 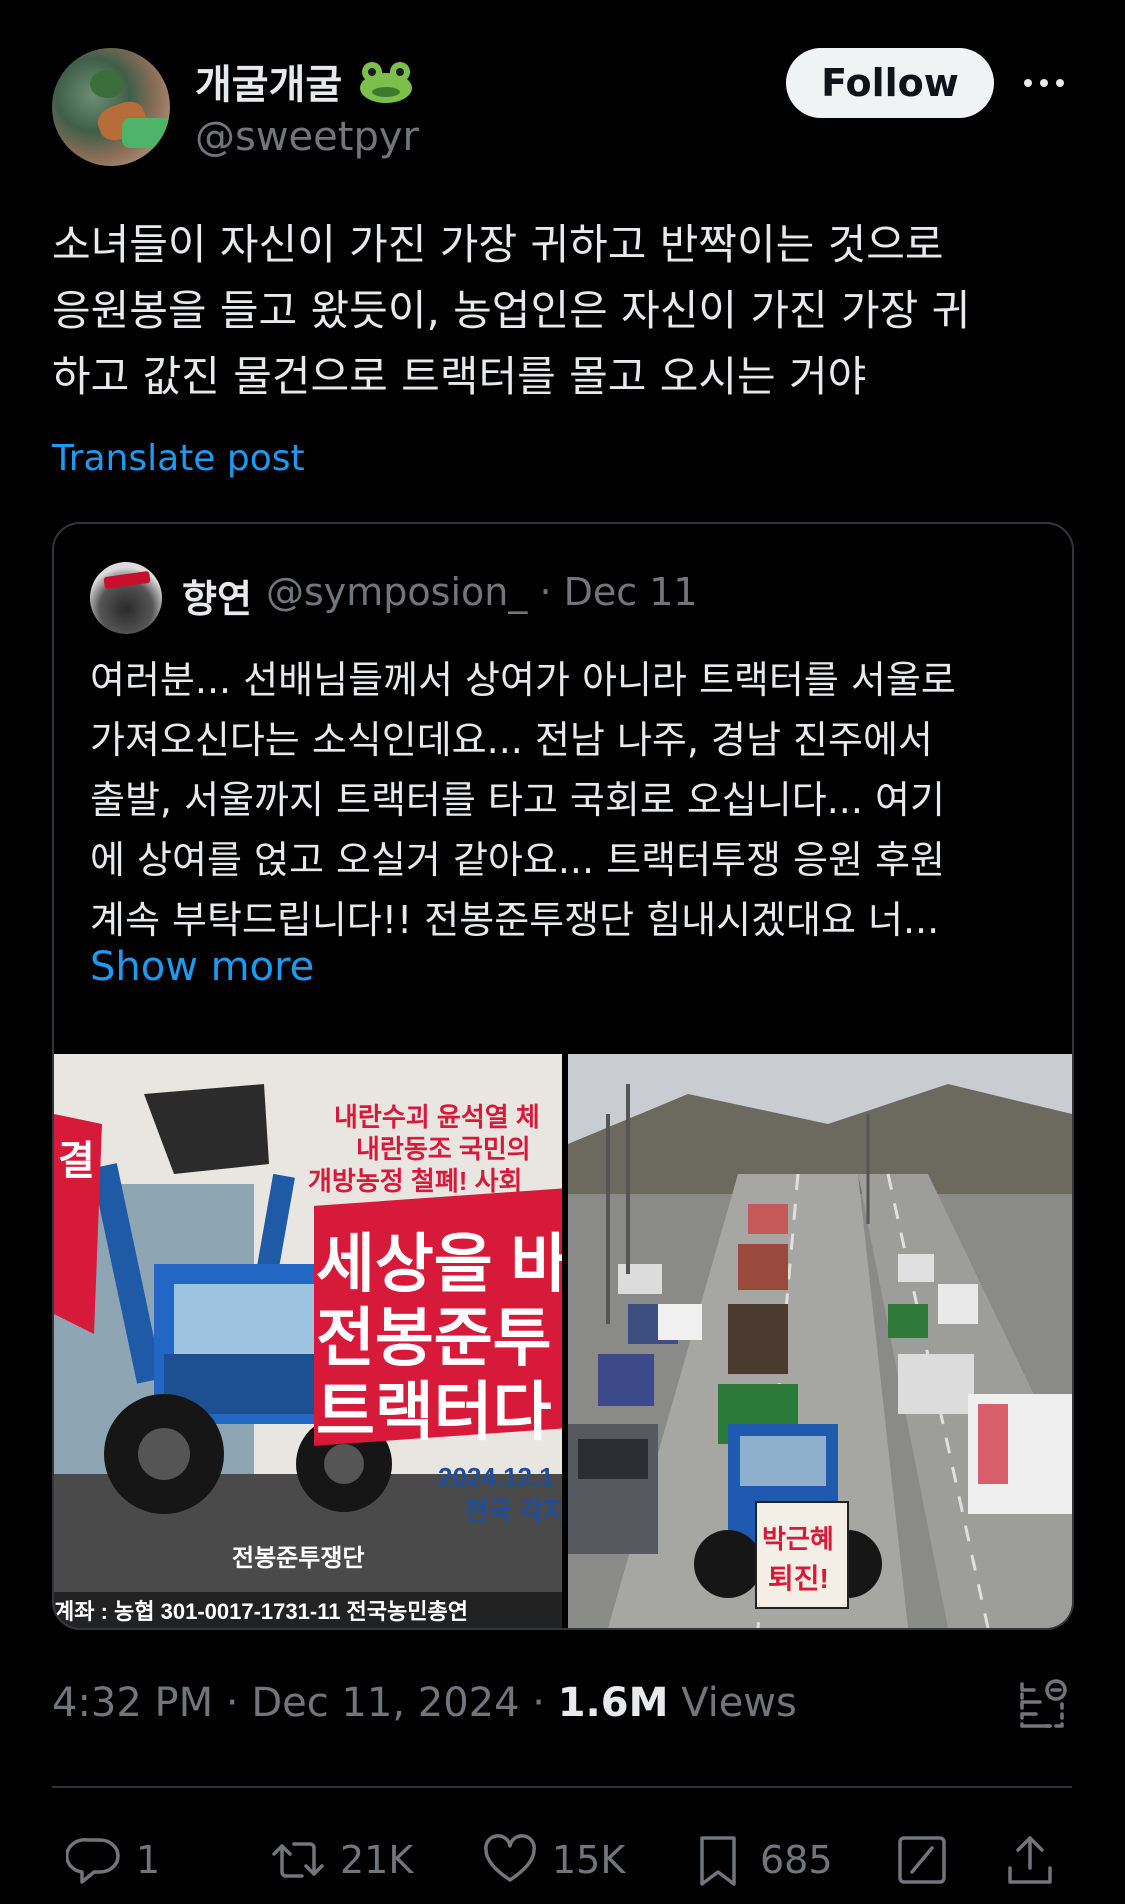 I want to click on grok-slash-icon, so click(x=922, y=1860).